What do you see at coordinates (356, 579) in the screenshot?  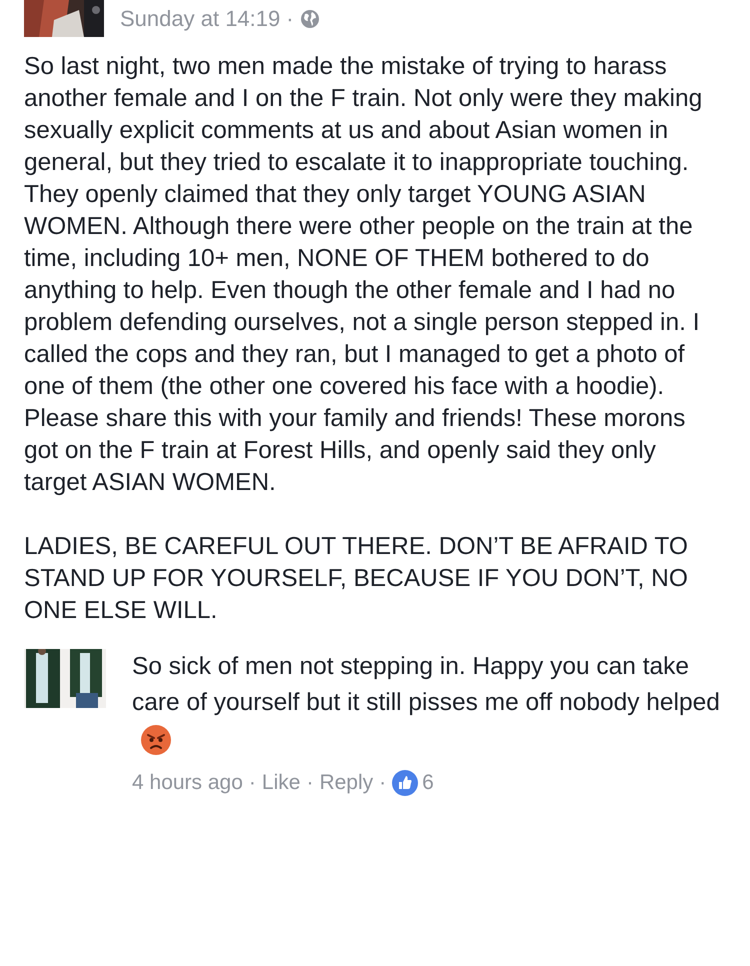 I see `post-paragraph: LADIES, BE CAREFUL OUT THERE. DON’T BE AFRAID TO STAND UP FOR YOURSELF, BECAUSE IF YOU DON’T, NO ONE ELSE WILL.` at bounding box center [356, 579].